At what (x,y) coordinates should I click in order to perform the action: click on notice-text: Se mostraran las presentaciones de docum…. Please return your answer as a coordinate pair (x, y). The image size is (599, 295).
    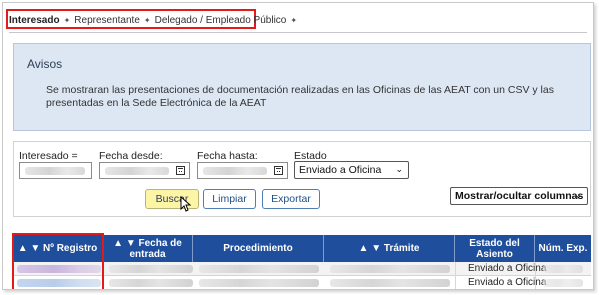
    Looking at the image, I should click on (300, 96).